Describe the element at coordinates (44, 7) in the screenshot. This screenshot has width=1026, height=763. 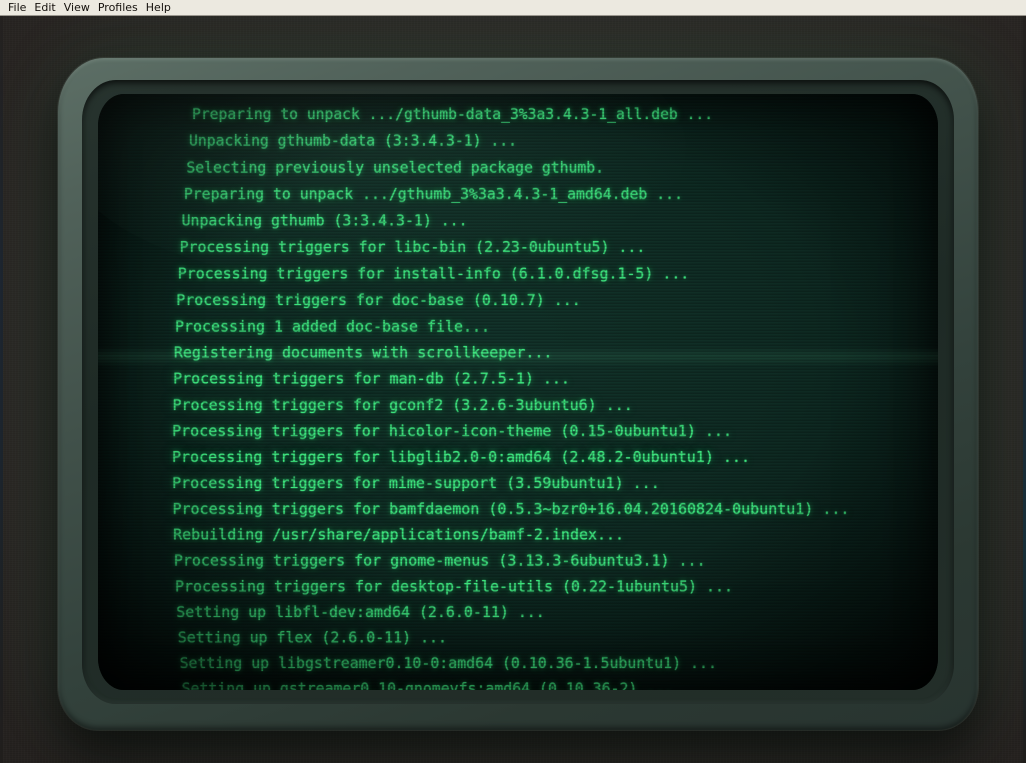
I see `menu-edit: Edit` at that location.